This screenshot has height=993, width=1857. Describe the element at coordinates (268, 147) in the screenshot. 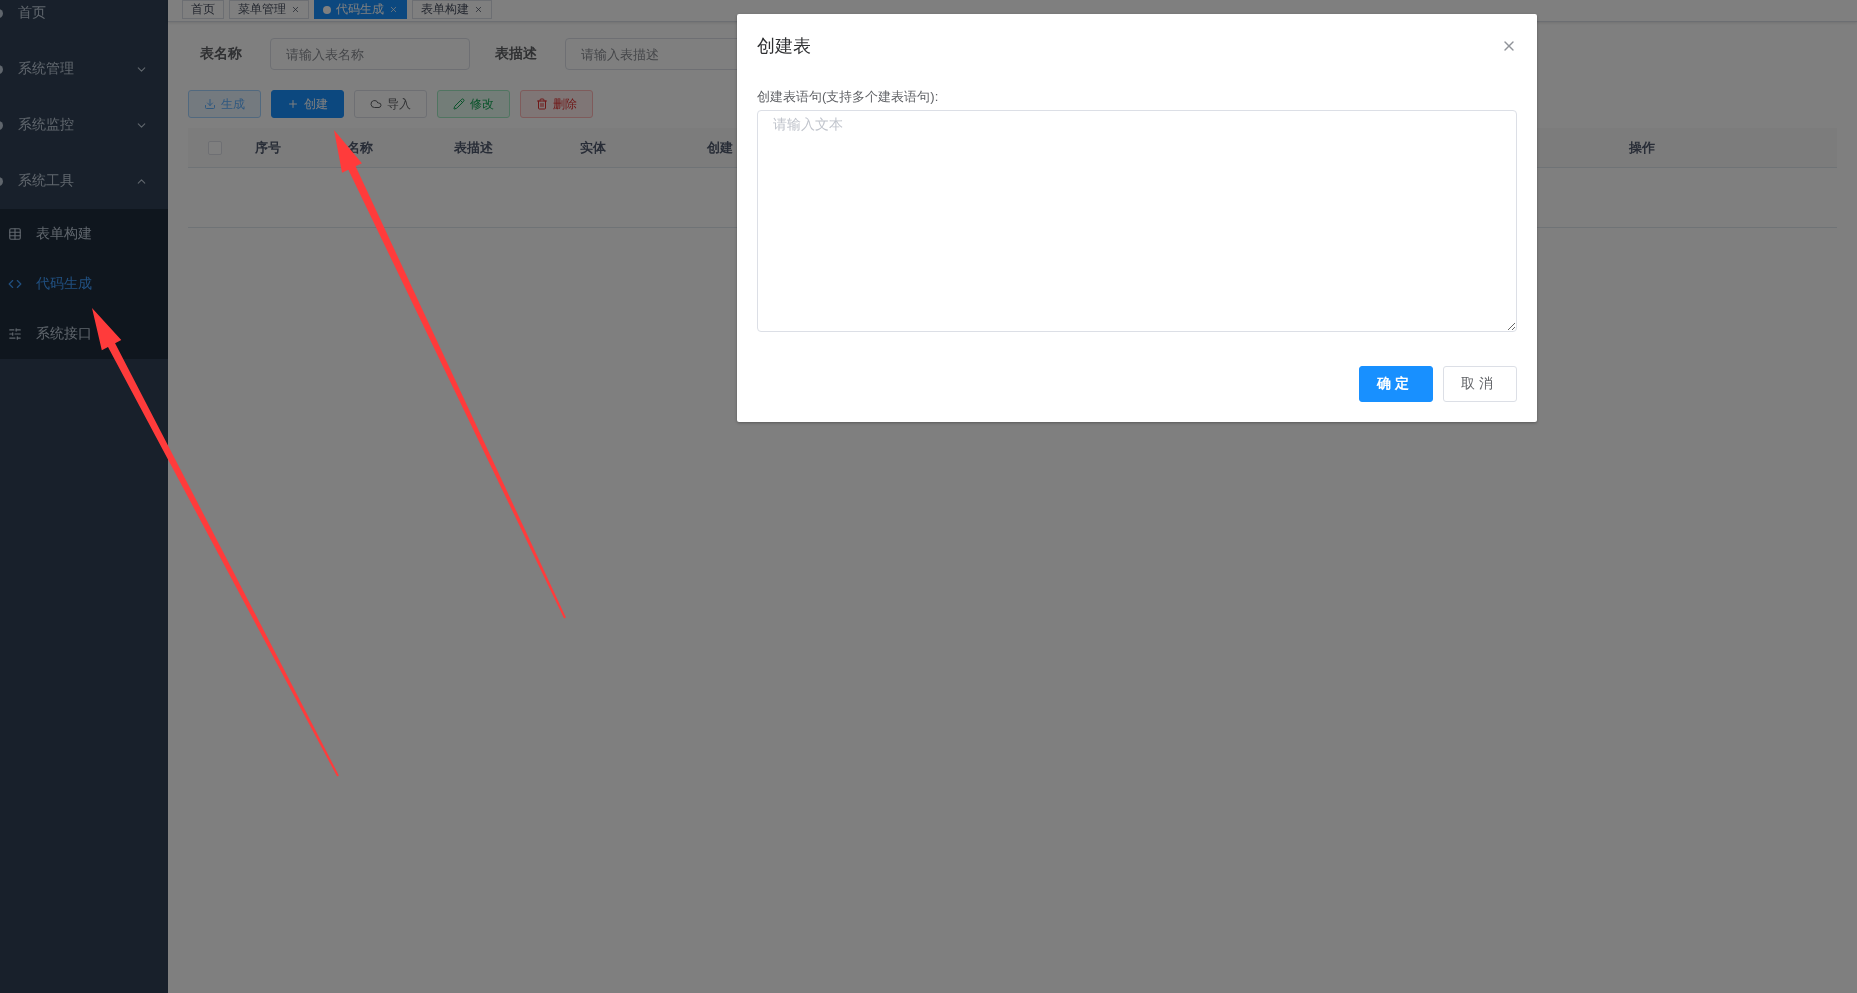

I see `column-header: 序号` at that location.